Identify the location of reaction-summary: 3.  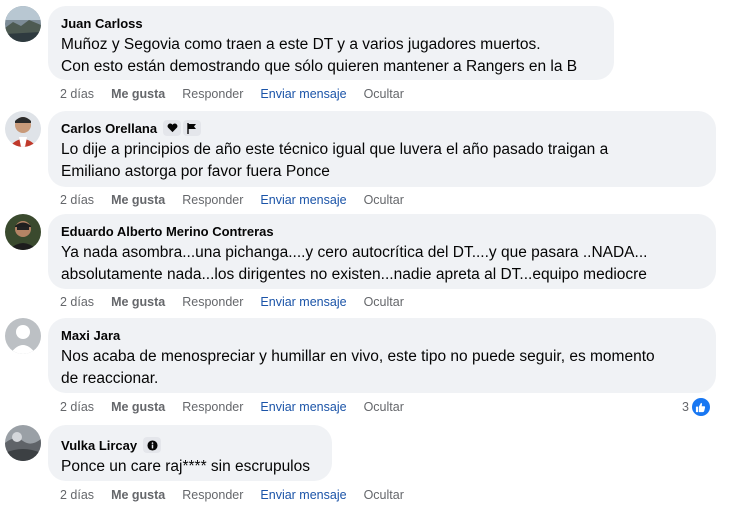
(696, 407).